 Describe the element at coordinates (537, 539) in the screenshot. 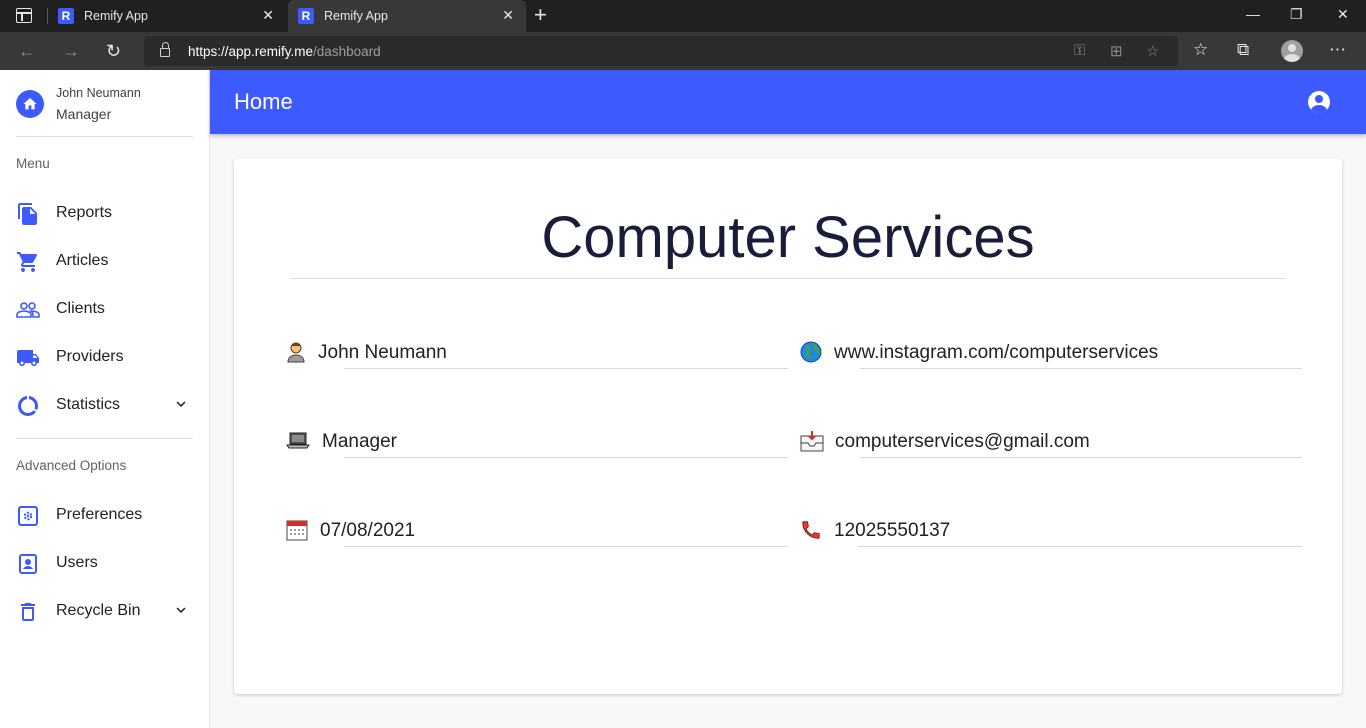

I see `date-field: 07/08/2021` at that location.